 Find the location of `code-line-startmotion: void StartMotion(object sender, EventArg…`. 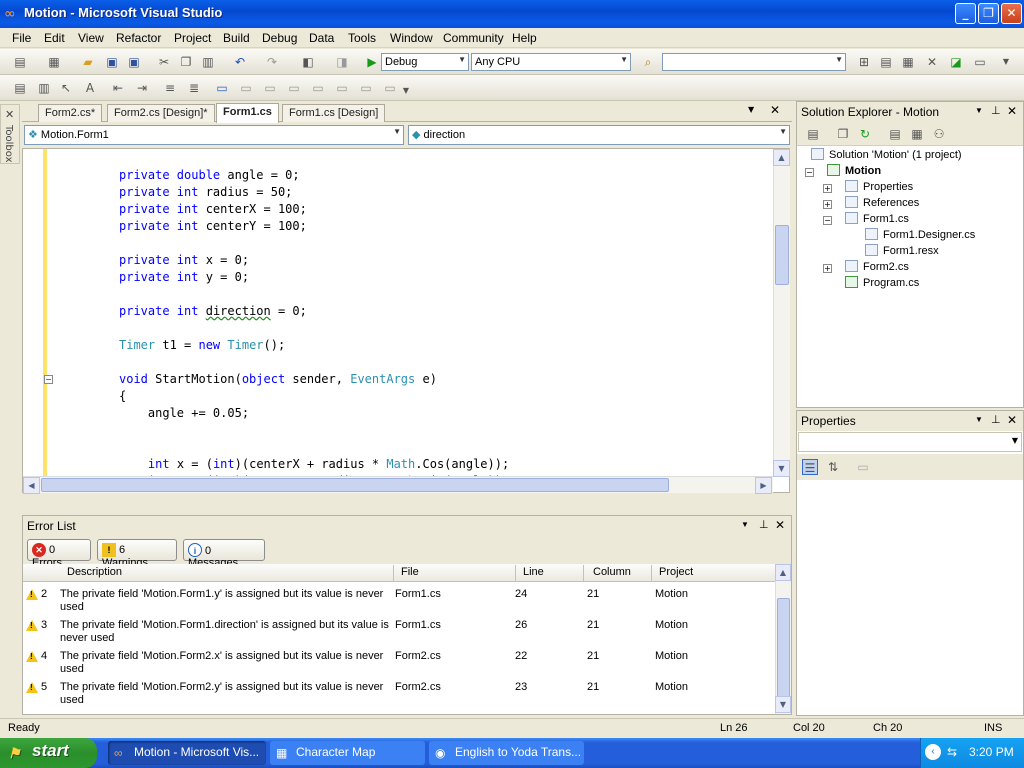

code-line-startmotion: void StartMotion(object sender, EventArg… is located at coordinates (278, 379).